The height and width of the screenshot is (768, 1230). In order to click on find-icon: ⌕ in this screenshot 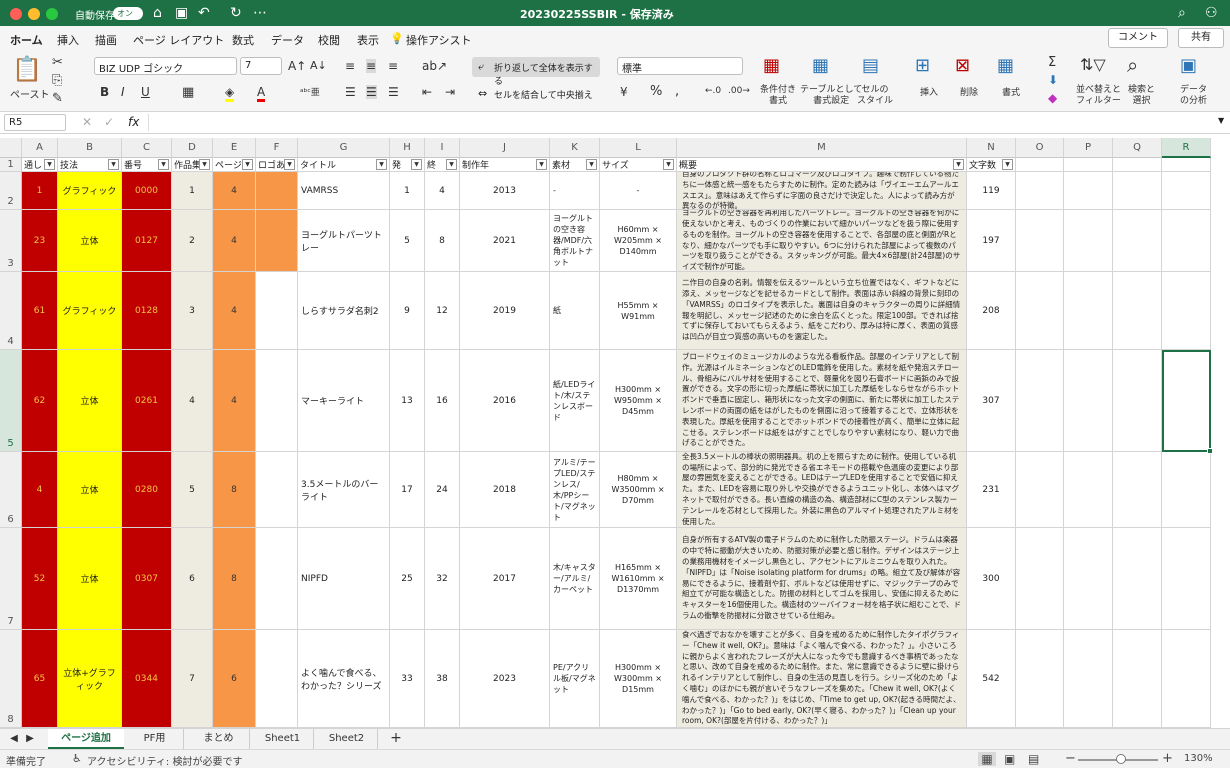, I will do `click(1132, 65)`.